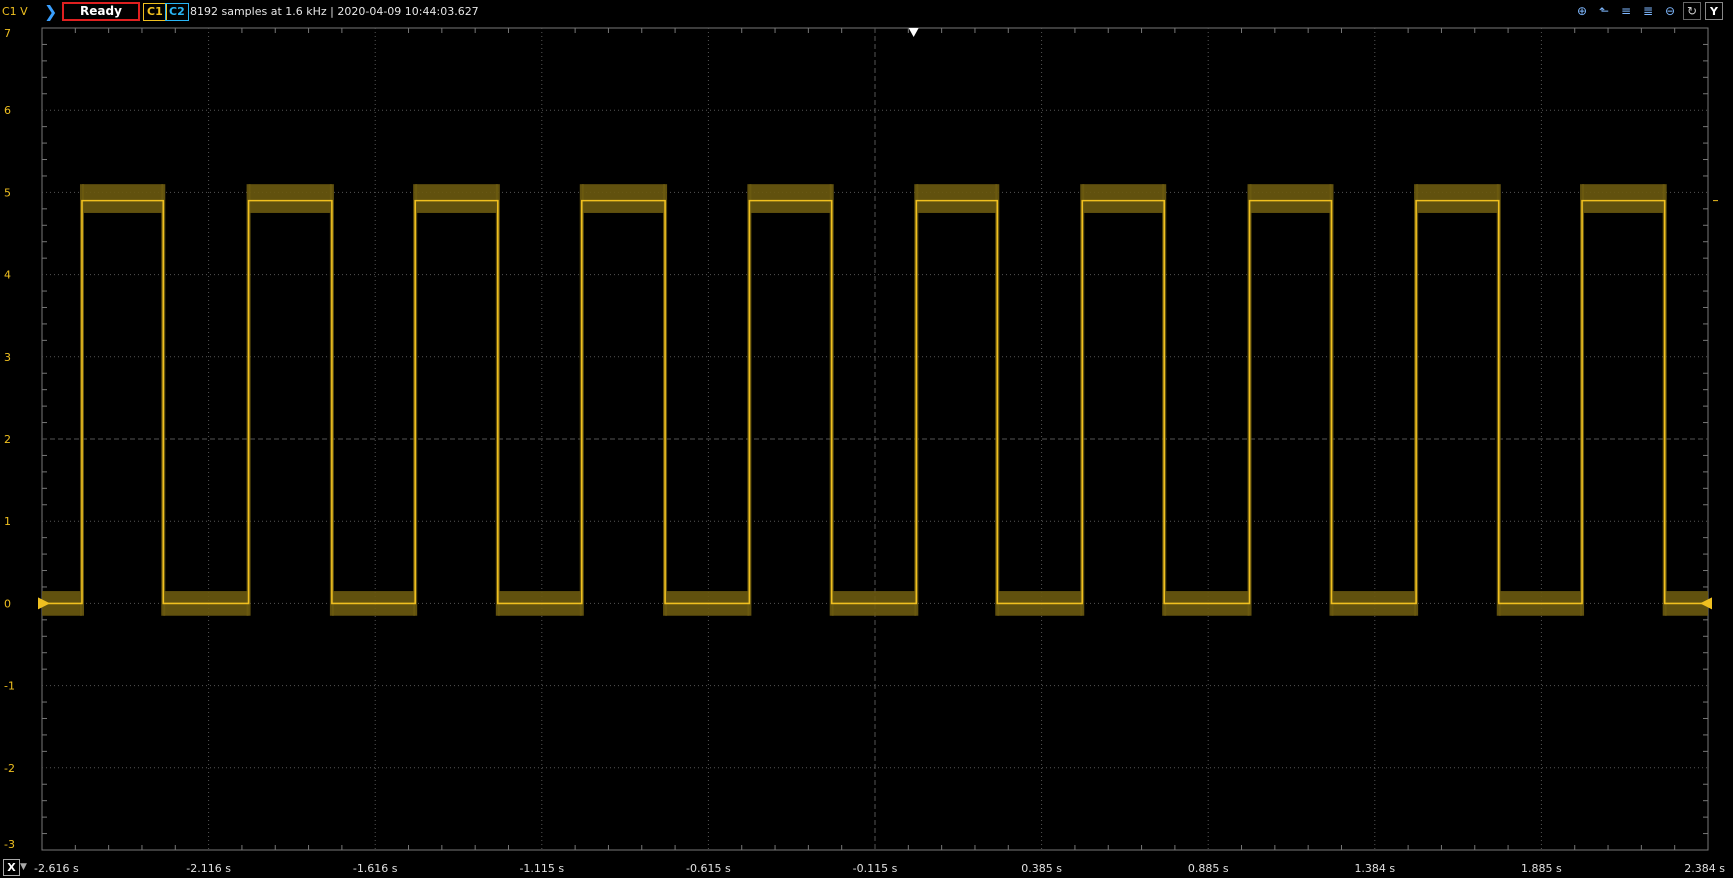  I want to click on status-badge: Ready, so click(101, 11).